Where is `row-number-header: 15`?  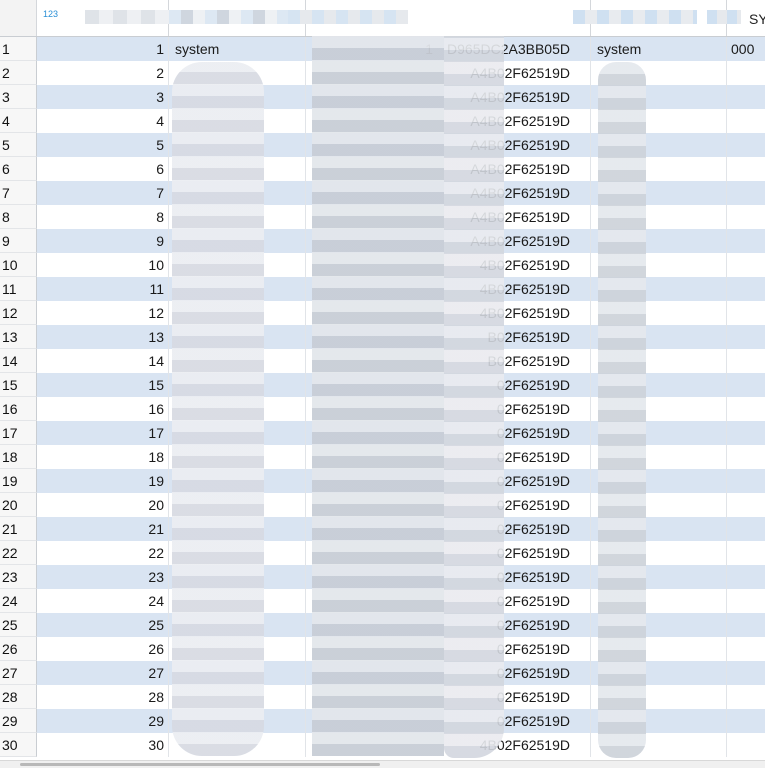
row-number-header: 15 is located at coordinates (18, 385).